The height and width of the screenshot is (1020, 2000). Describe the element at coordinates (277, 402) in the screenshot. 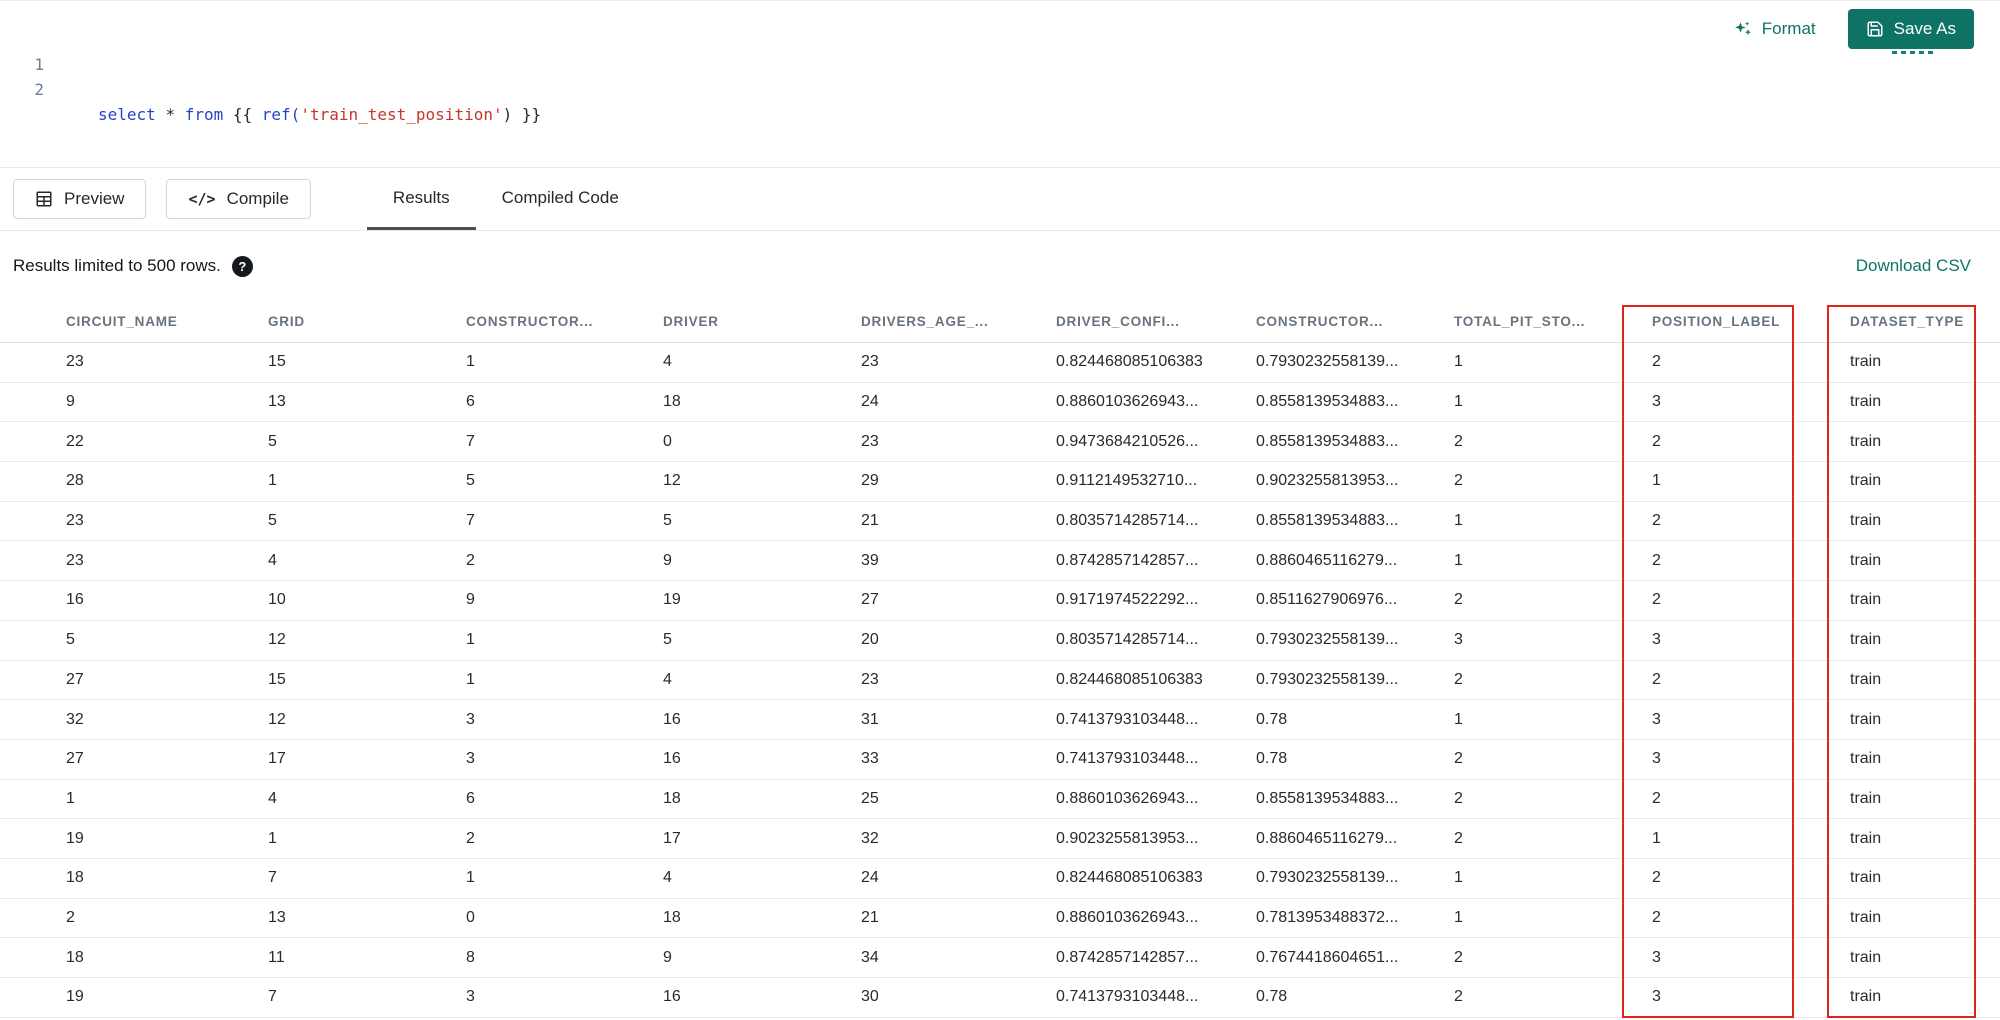

I see `table-cell: 13` at that location.